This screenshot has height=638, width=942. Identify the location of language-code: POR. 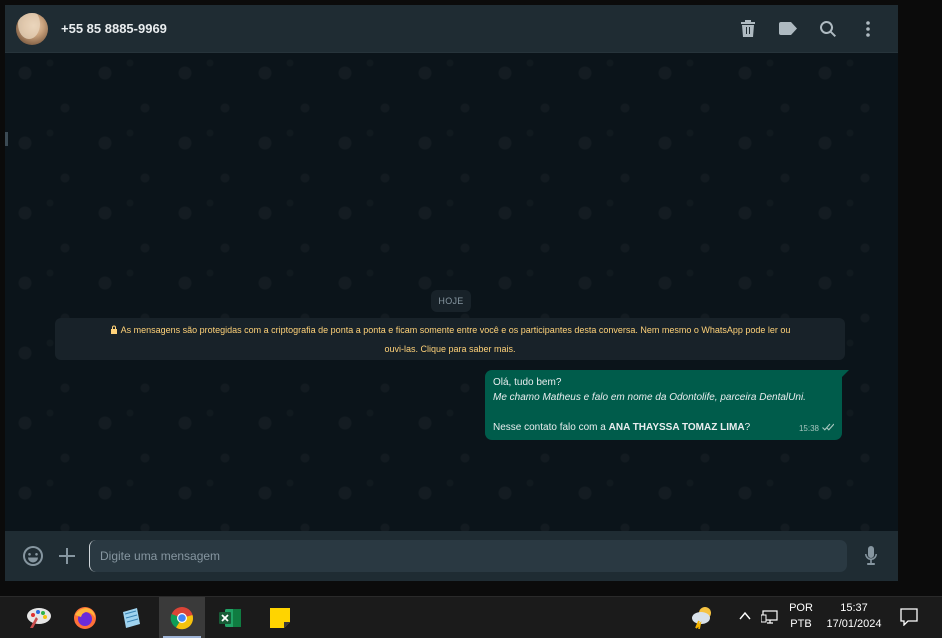
(801, 608).